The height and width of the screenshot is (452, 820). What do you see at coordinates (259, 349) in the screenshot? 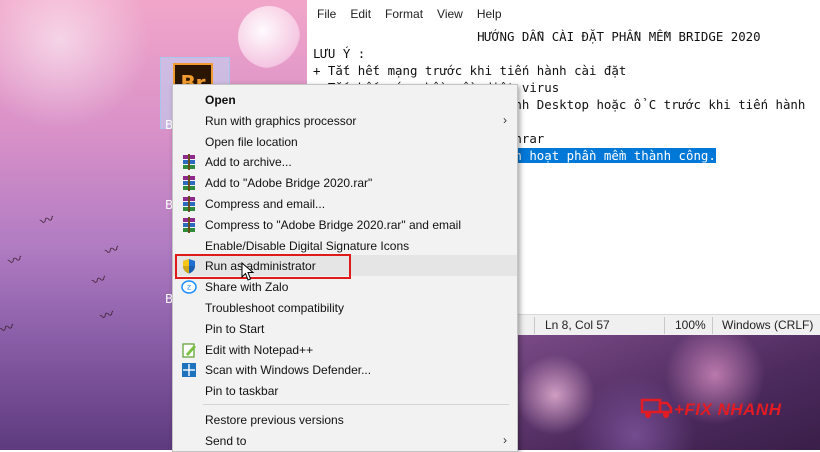
I see `menu-item-label: Edit with Notepad++` at bounding box center [259, 349].